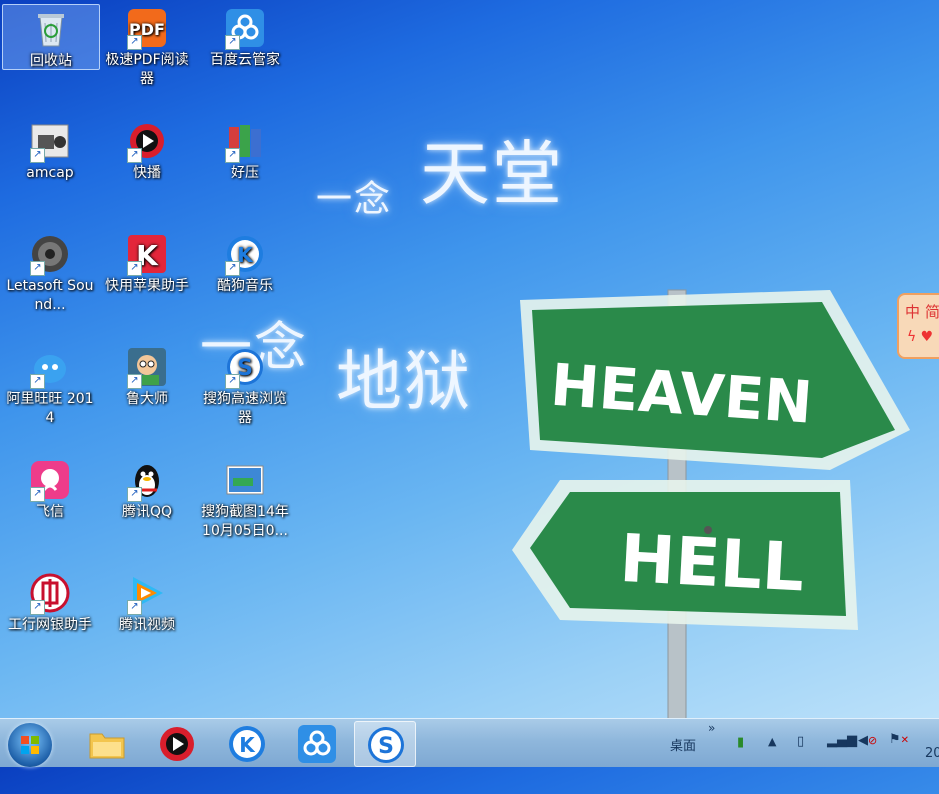  What do you see at coordinates (147, 481) in the screenshot?
I see `qq-penguin-icon: ↗` at bounding box center [147, 481].